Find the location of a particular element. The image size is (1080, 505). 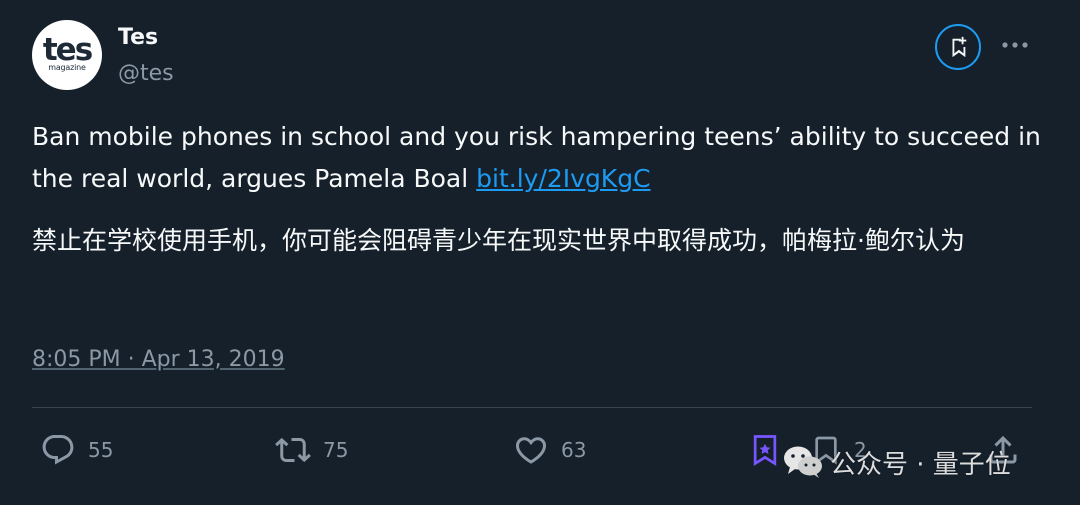

grok-action-button is located at coordinates (765, 450).